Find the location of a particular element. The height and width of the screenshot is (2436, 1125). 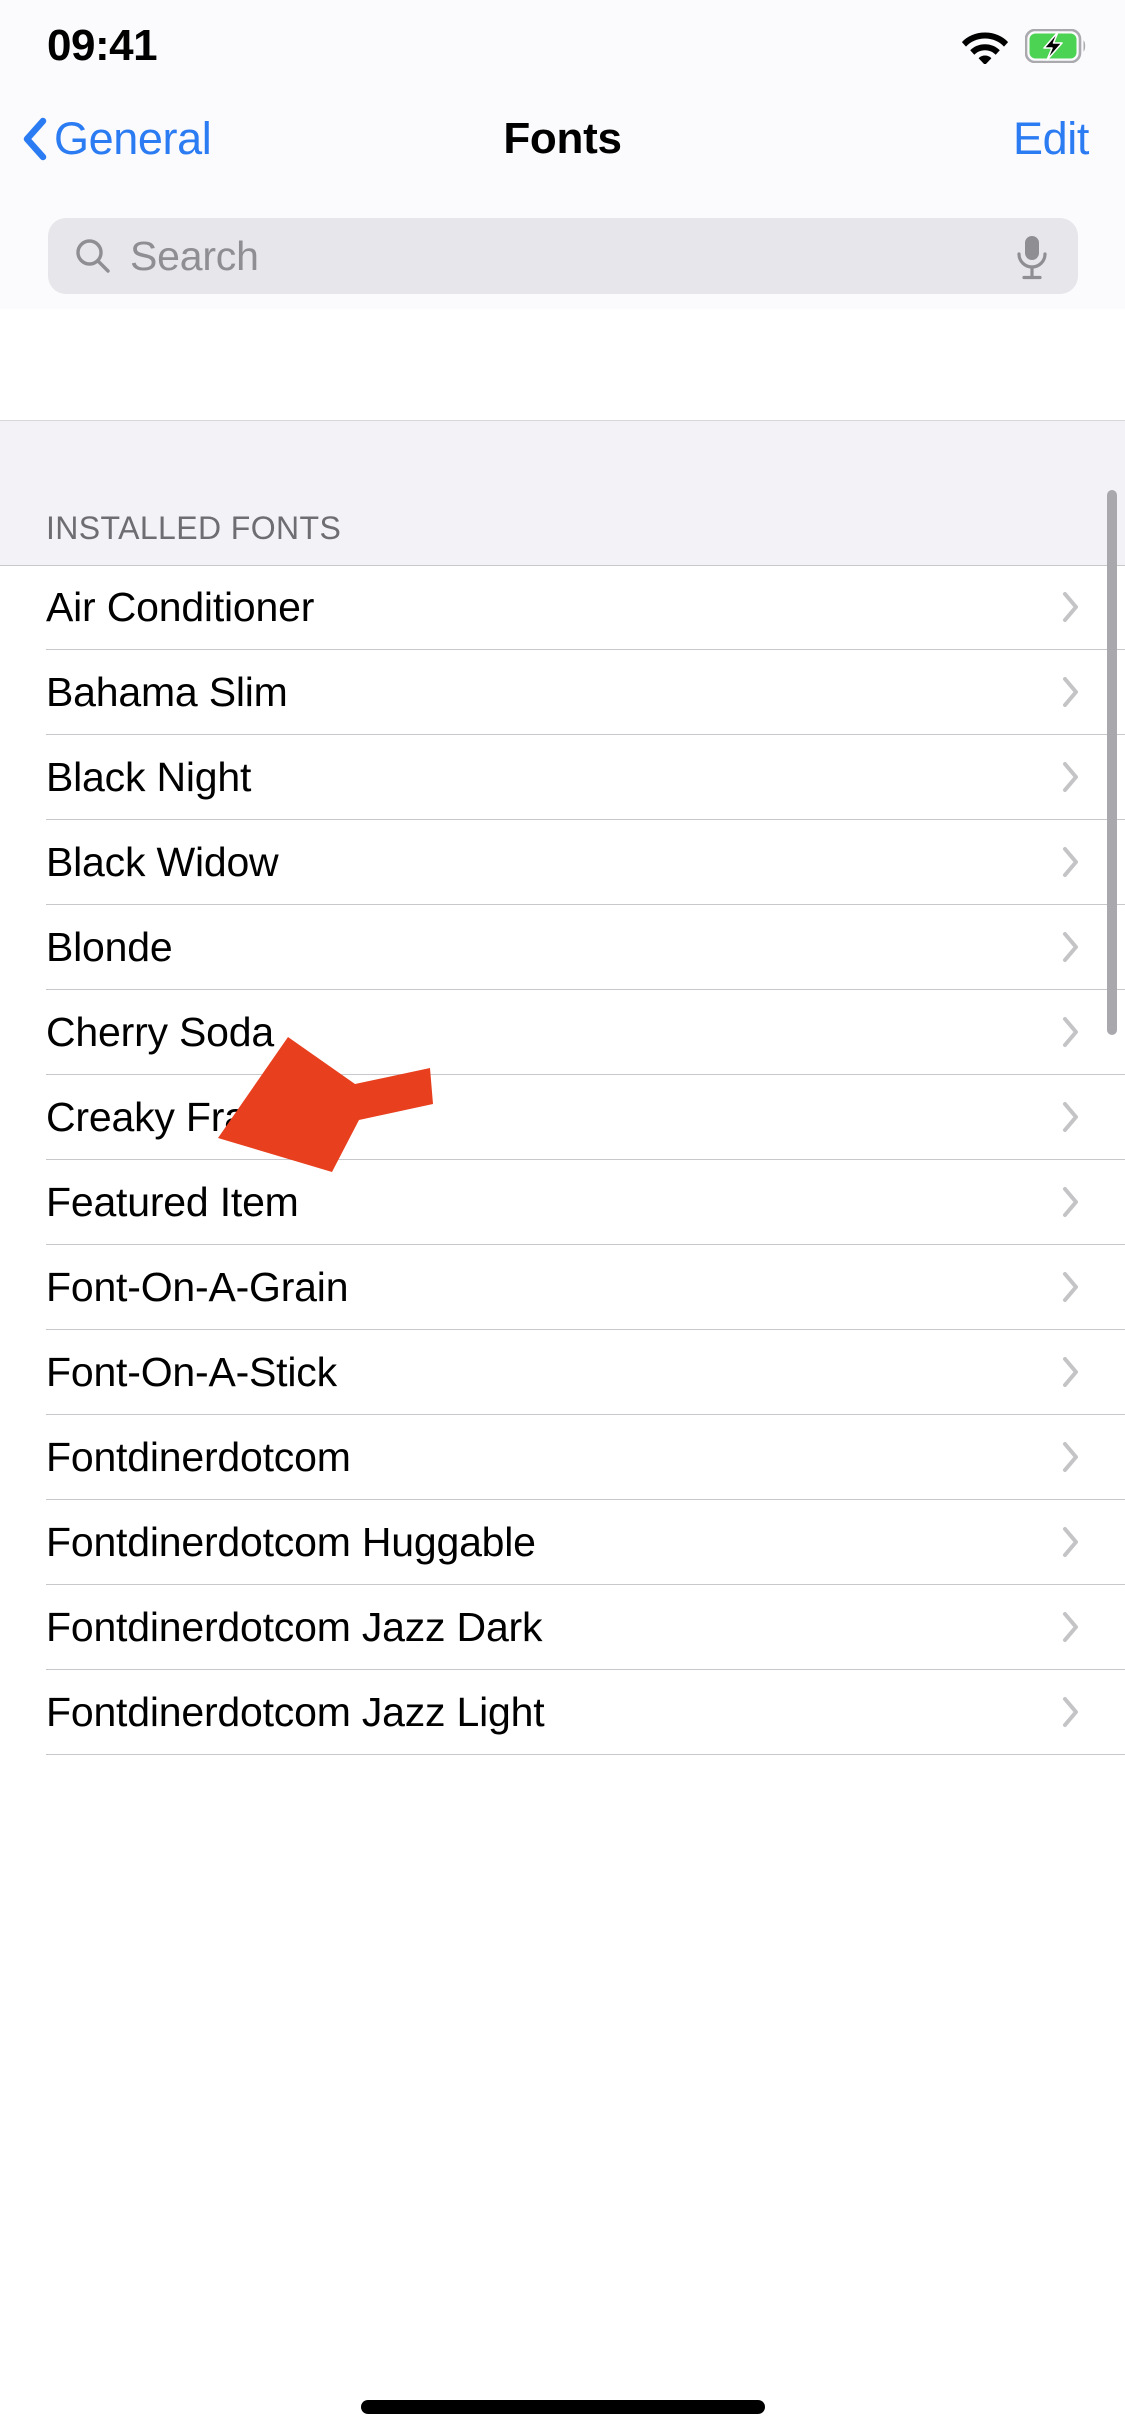

font-name-label: Fontdinerdotcom is located at coordinates (198, 1457).